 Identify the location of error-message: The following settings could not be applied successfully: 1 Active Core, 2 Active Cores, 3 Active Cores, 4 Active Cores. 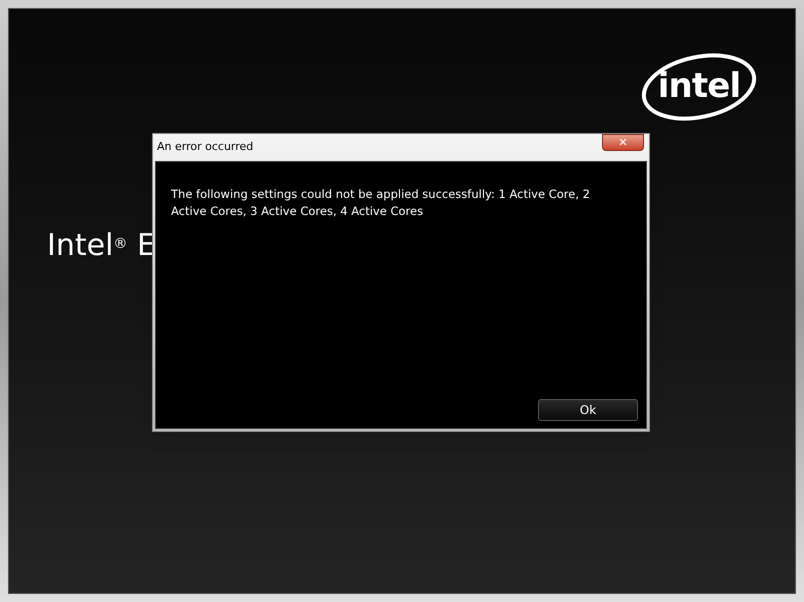
(381, 203).